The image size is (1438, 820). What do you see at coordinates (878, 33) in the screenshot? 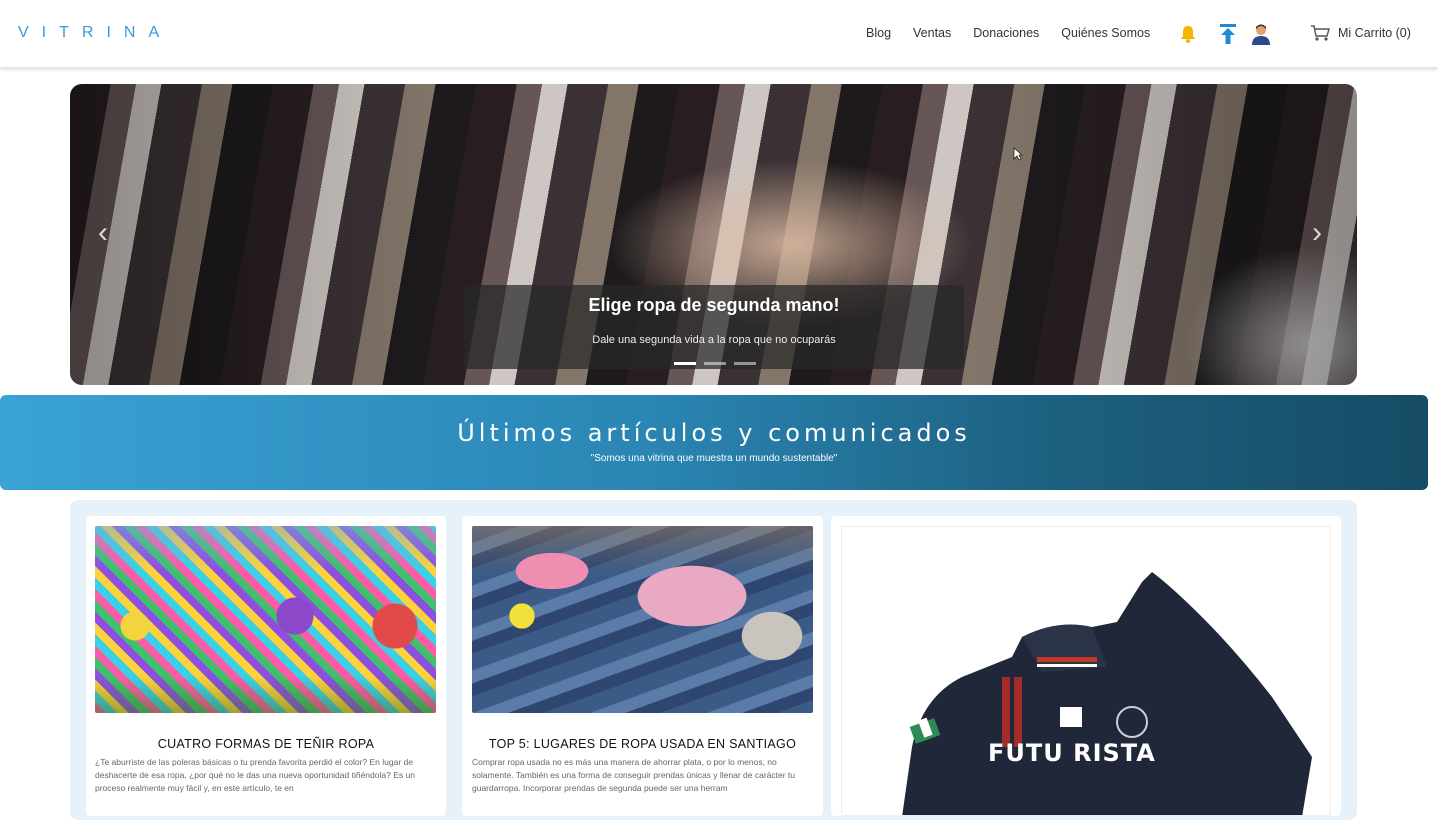
I see `nav-item-blog: Blog` at bounding box center [878, 33].